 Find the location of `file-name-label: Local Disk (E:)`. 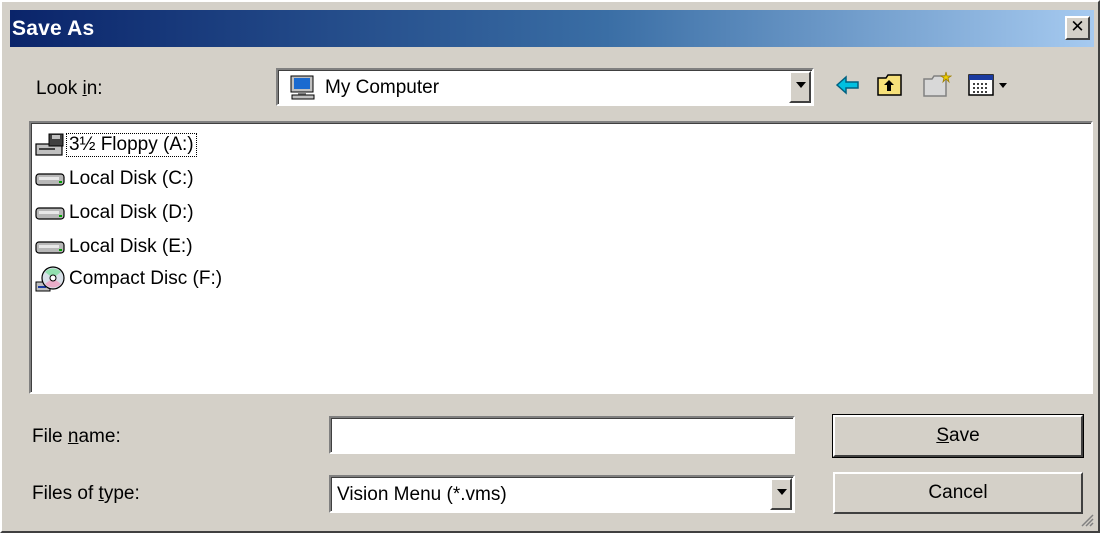

file-name-label: Local Disk (E:) is located at coordinates (131, 246).